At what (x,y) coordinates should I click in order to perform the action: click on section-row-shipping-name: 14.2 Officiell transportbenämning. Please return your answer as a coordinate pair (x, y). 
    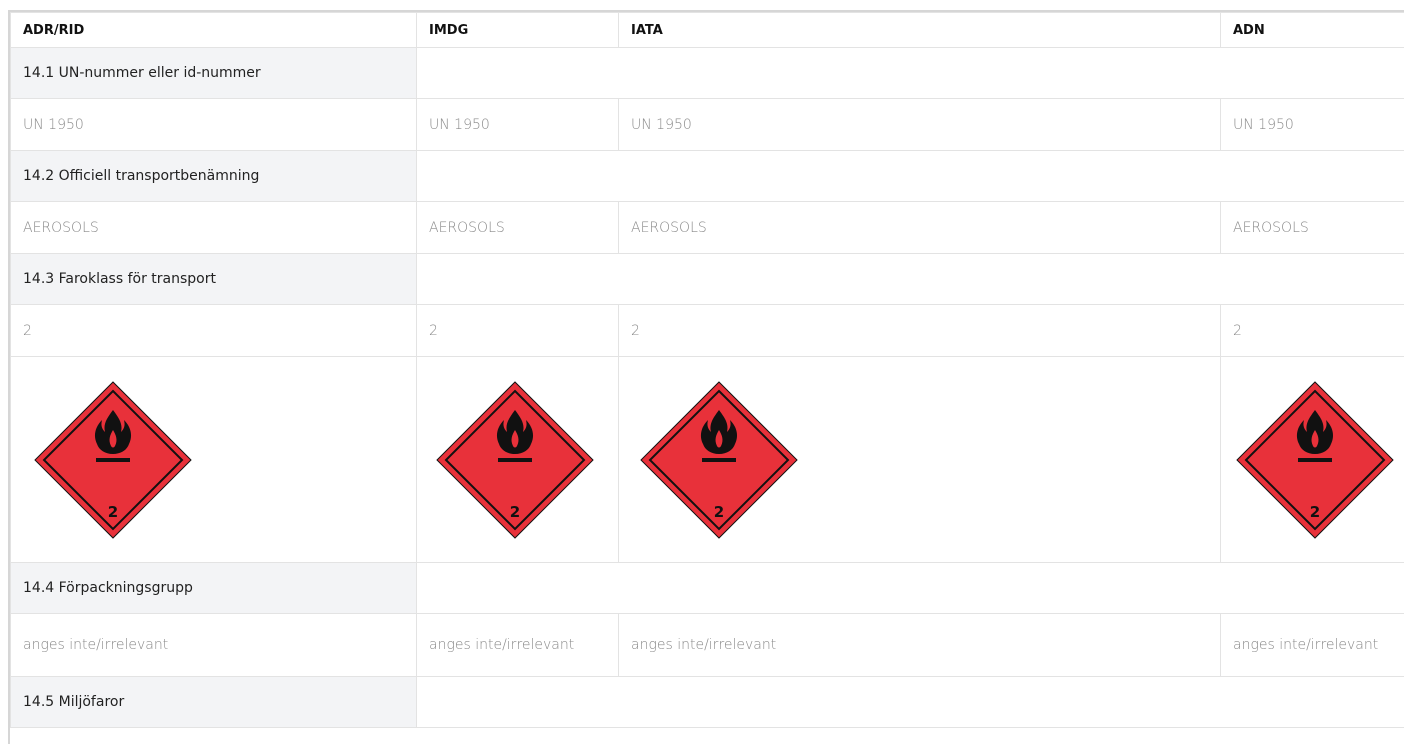
    Looking at the image, I should click on (707, 176).